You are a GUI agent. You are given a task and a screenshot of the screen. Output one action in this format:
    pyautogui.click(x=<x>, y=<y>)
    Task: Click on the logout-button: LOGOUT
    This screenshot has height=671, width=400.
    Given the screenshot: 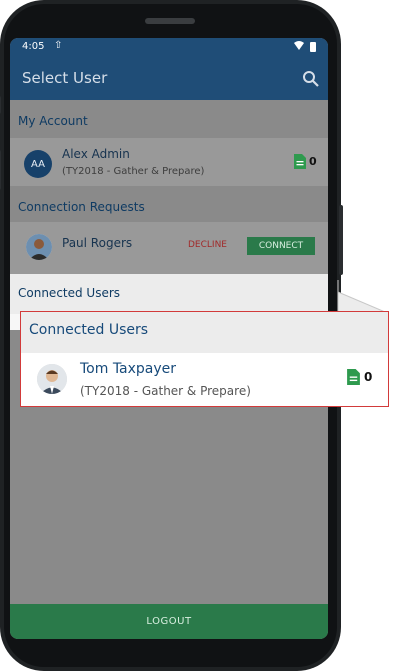 What is the action you would take?
    pyautogui.click(x=169, y=621)
    